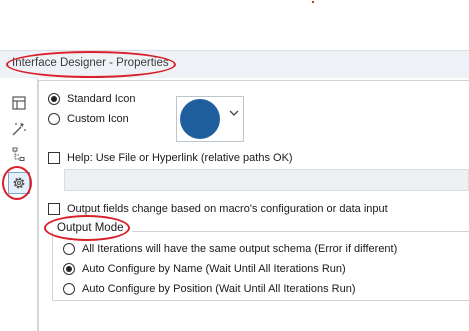 The height and width of the screenshot is (331, 469). I want to click on output-fields-checkbox, so click(54, 209).